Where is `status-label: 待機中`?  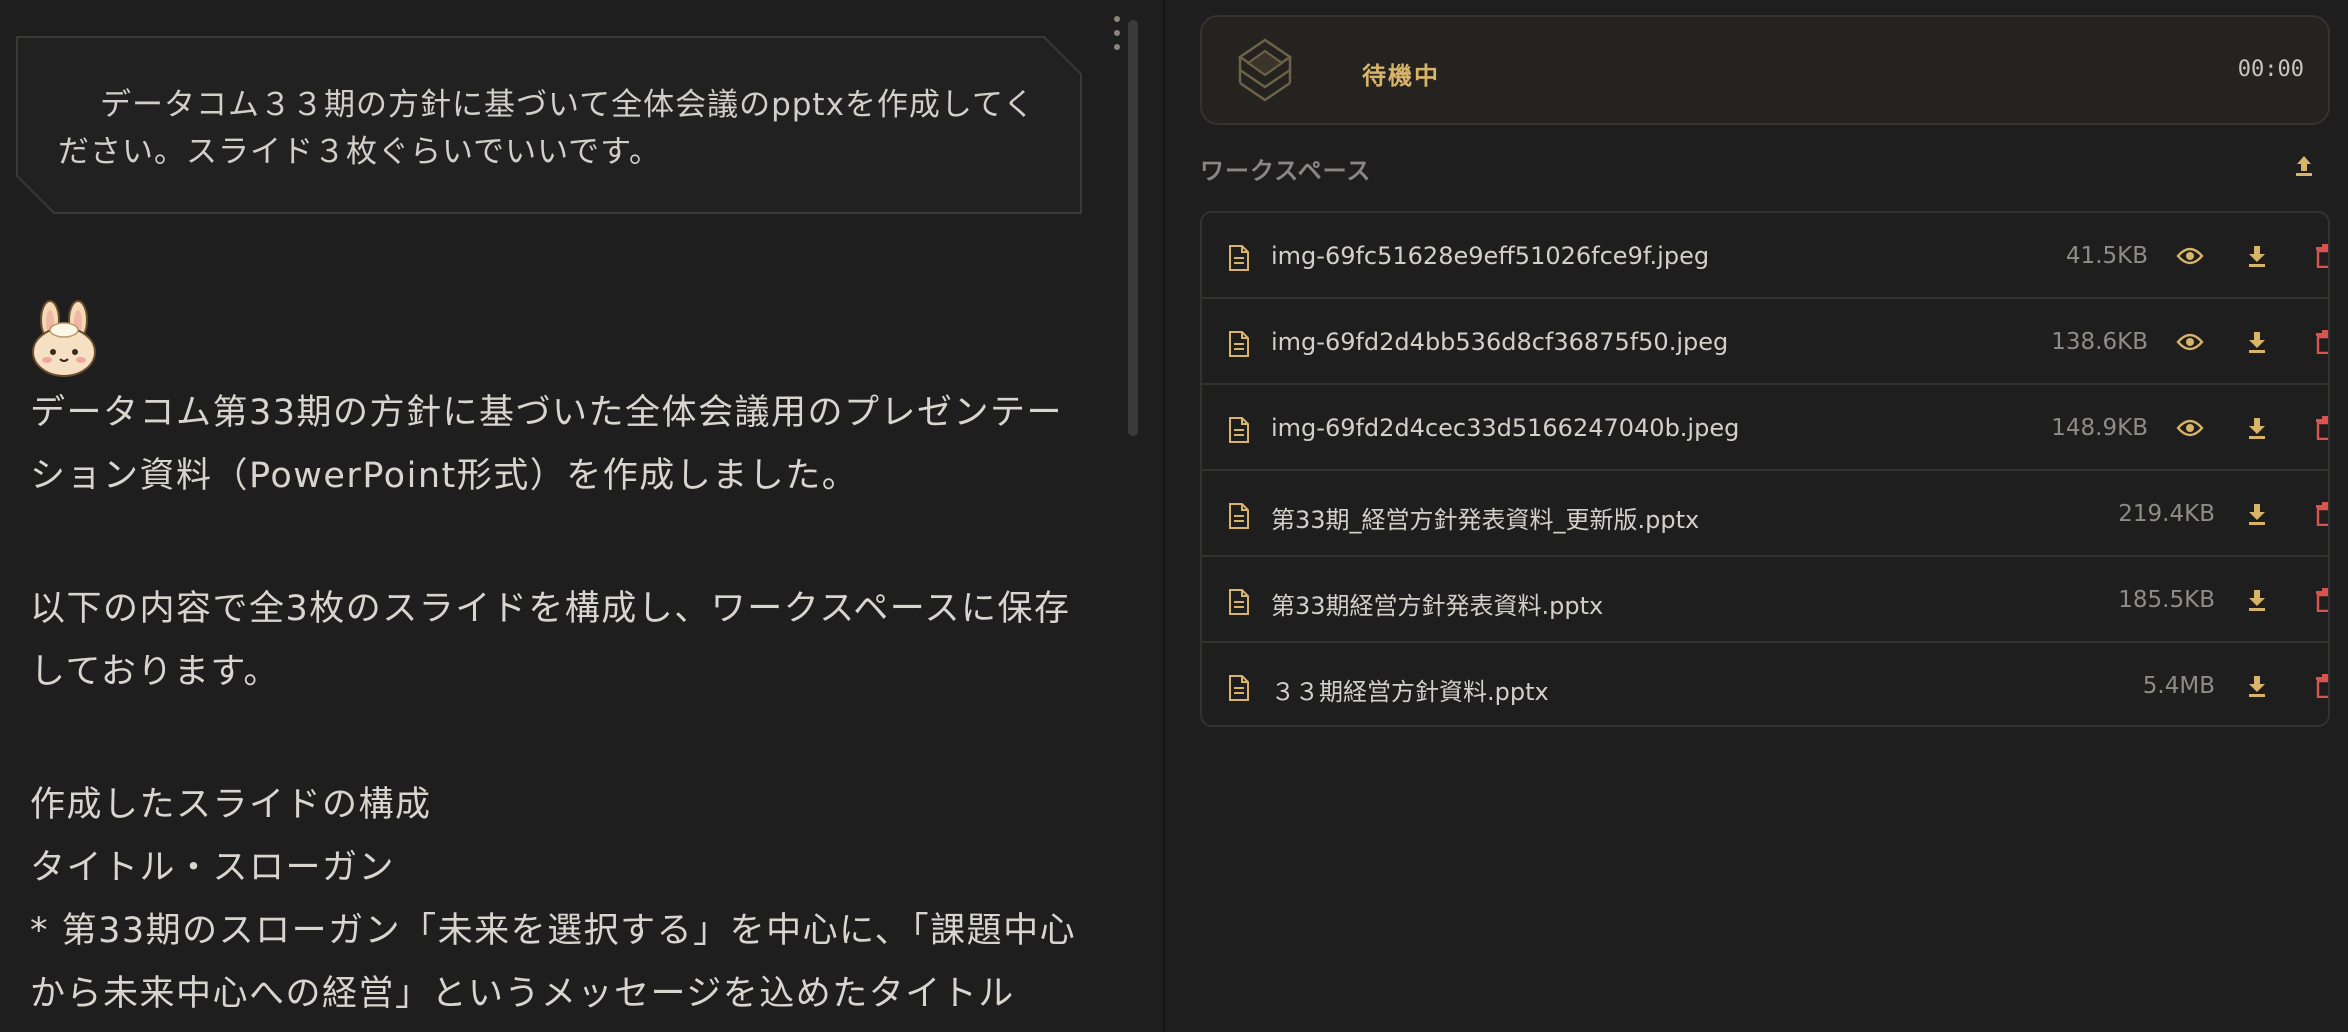 status-label: 待機中 is located at coordinates (1401, 76).